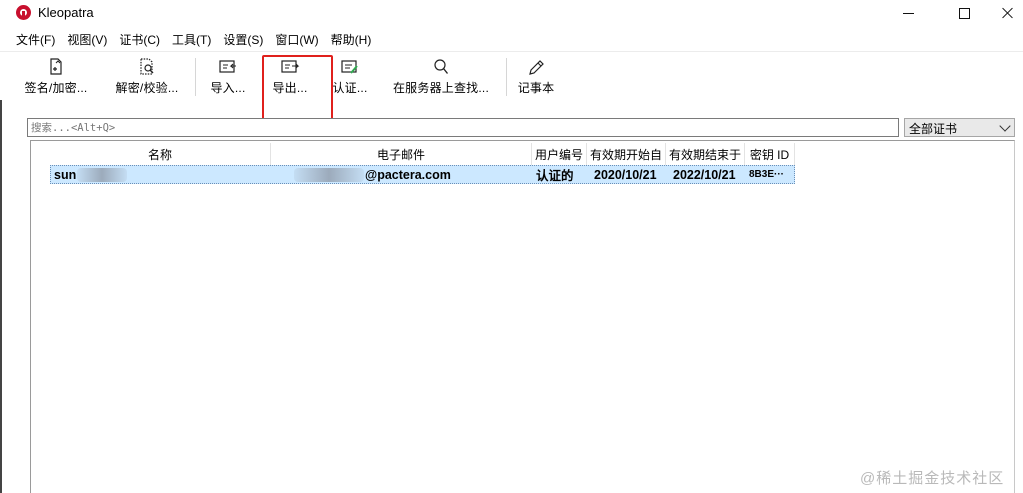 The width and height of the screenshot is (1023, 493). I want to click on cell-name: sun, so click(161, 174).